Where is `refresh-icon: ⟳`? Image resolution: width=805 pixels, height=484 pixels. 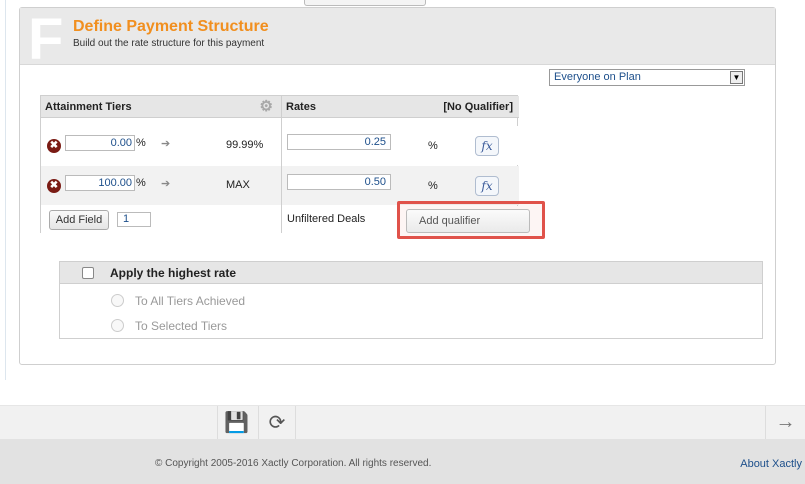
refresh-icon: ⟳ is located at coordinates (277, 423).